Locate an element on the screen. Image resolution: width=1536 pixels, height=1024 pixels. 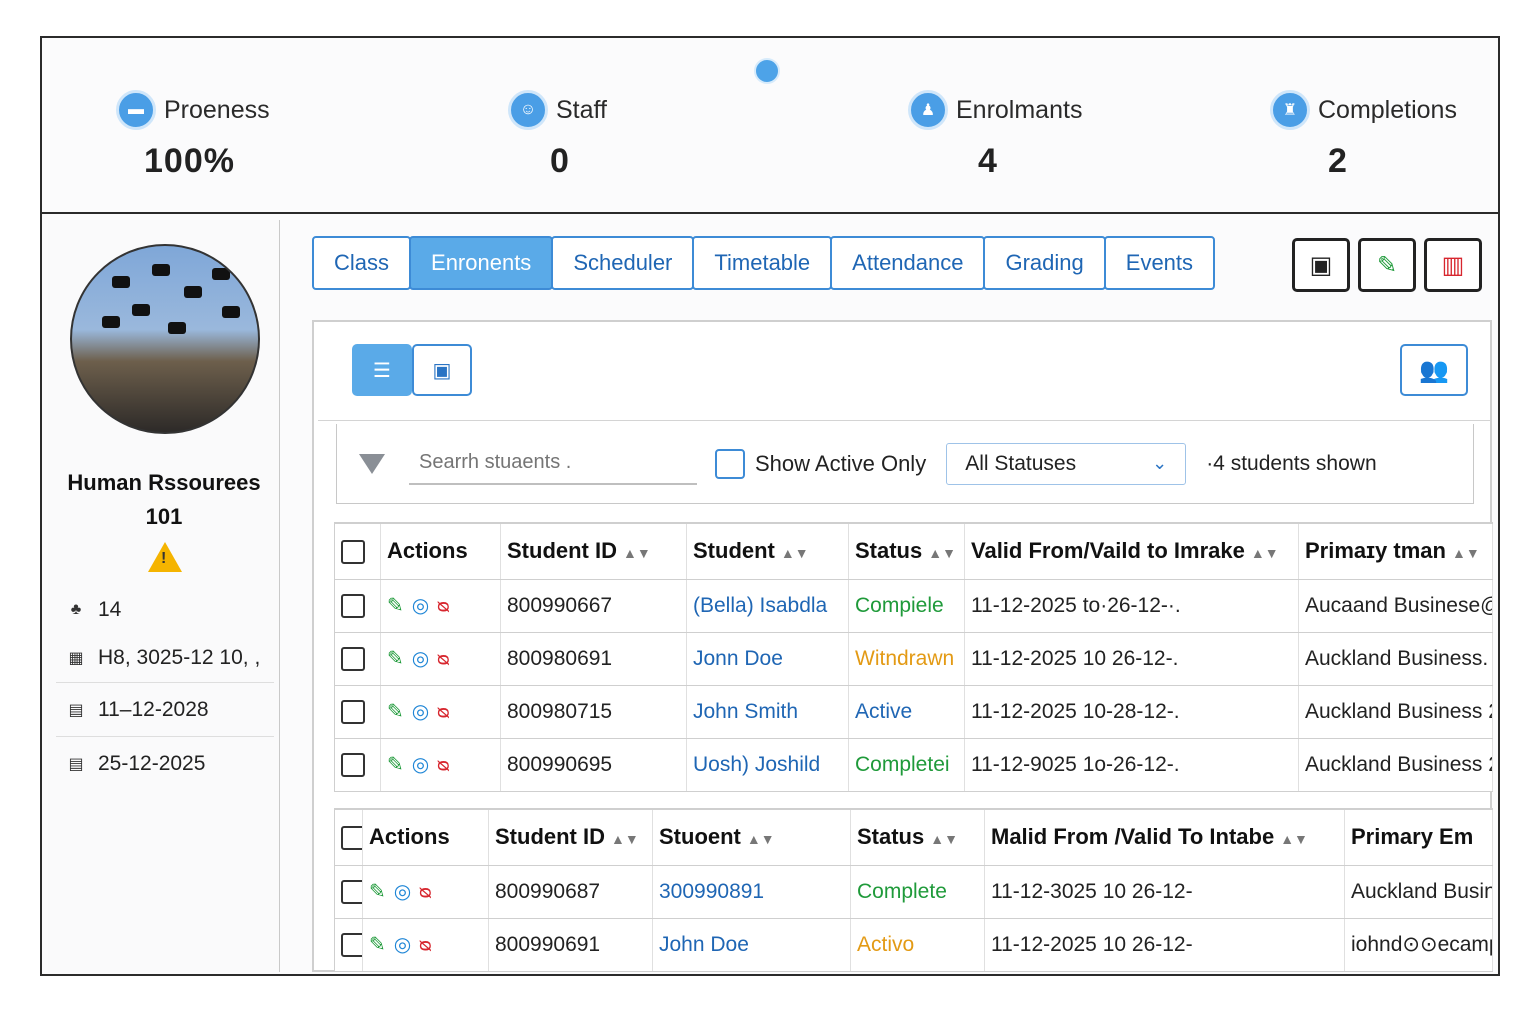
valid-dates-cell: 11-12-2025 10 26-12-. is located at coordinates (1131, 659).